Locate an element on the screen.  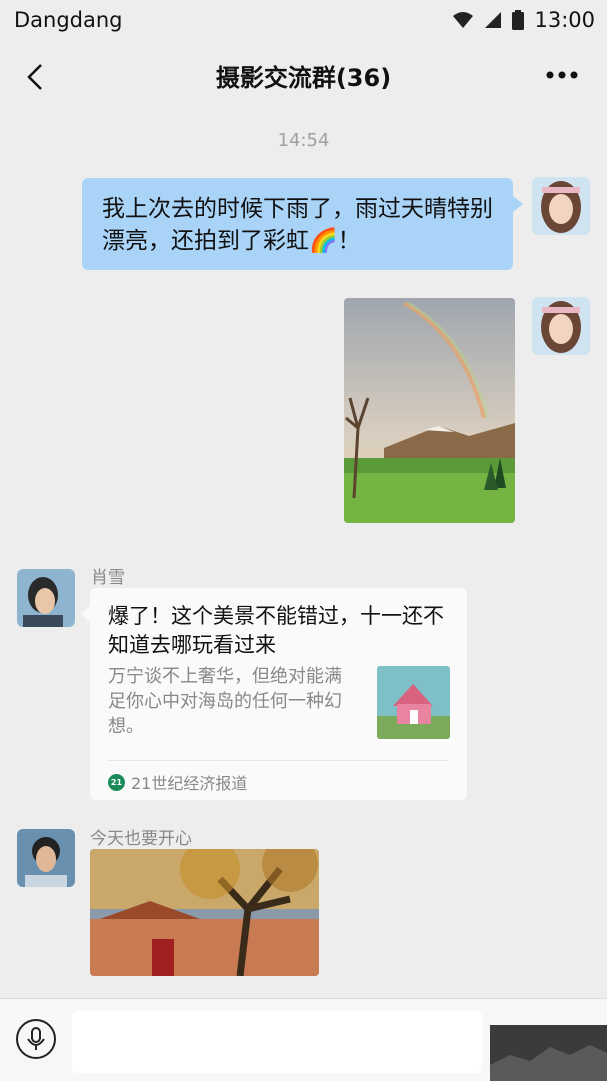
message-input-bar is located at coordinates (303, 1039).